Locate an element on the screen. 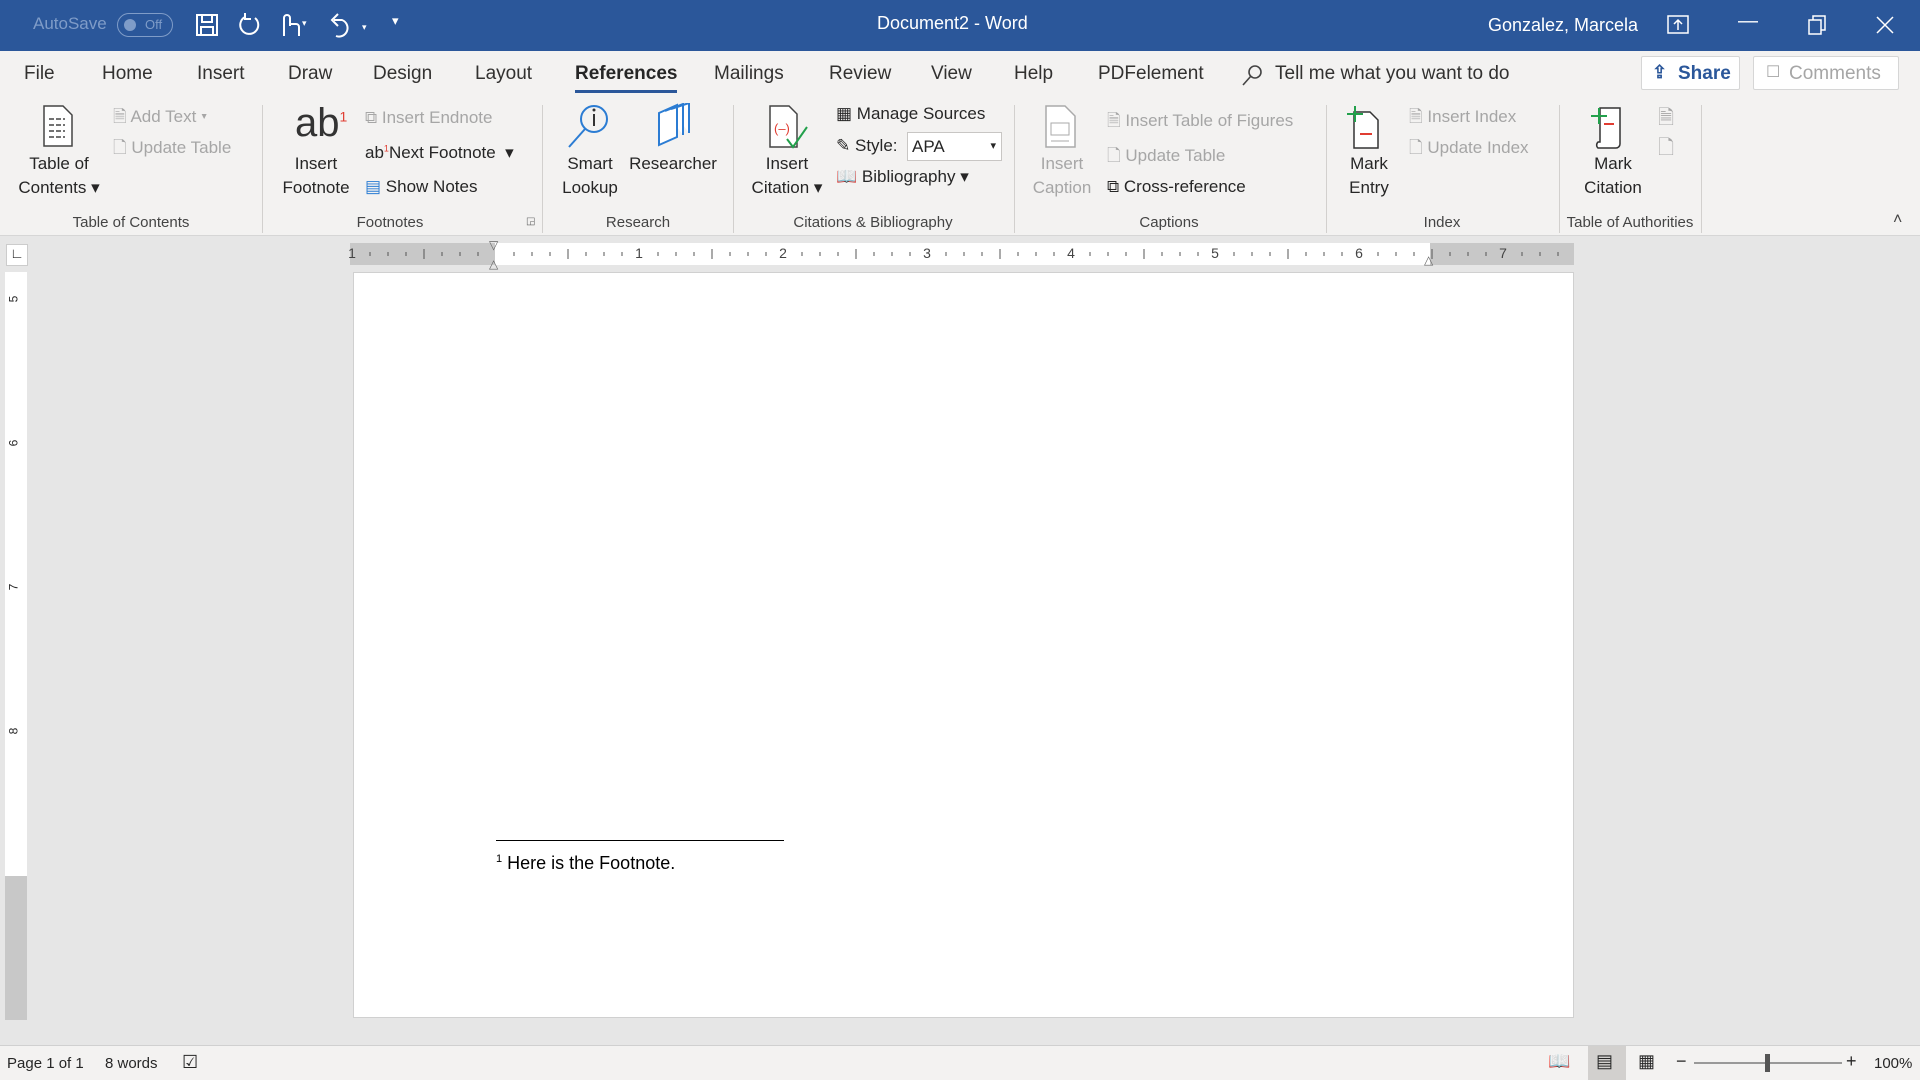 The image size is (1920, 1080). add-text-button: 🗎 Add Text ▾ is located at coordinates (160, 116).